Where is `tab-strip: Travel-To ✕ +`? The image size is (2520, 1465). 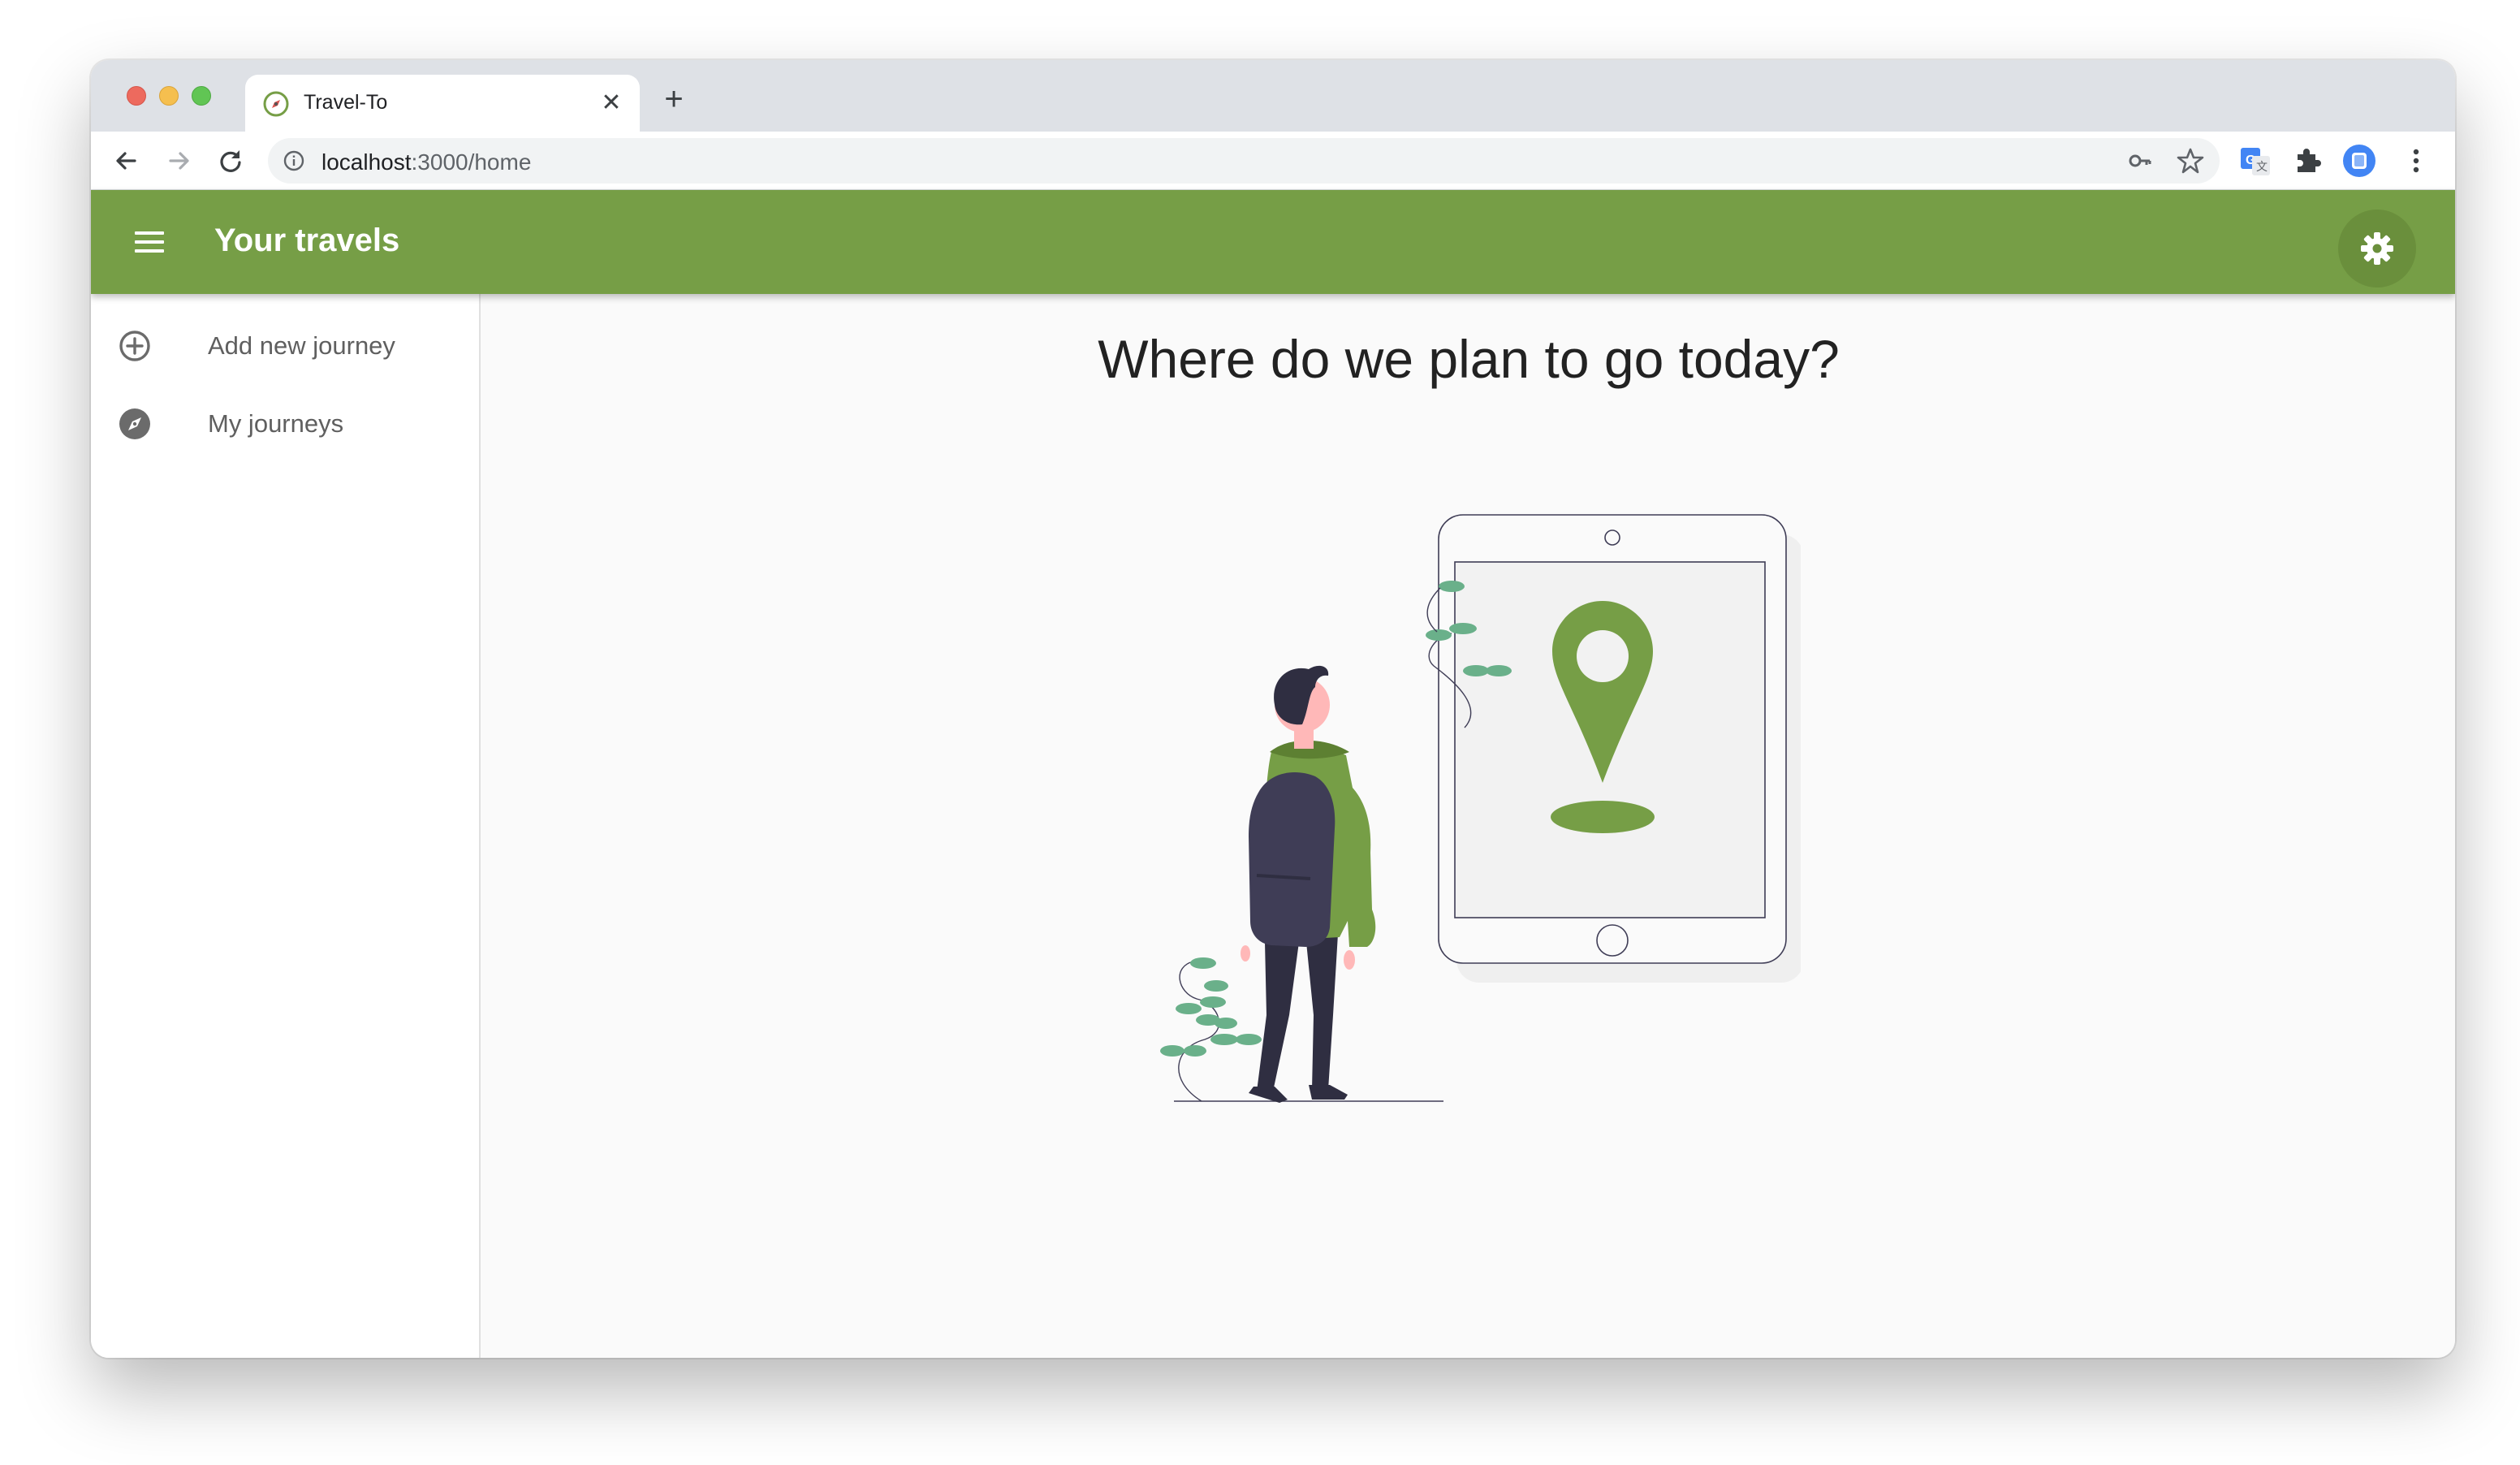 tab-strip: Travel-To ✕ + is located at coordinates (1273, 96).